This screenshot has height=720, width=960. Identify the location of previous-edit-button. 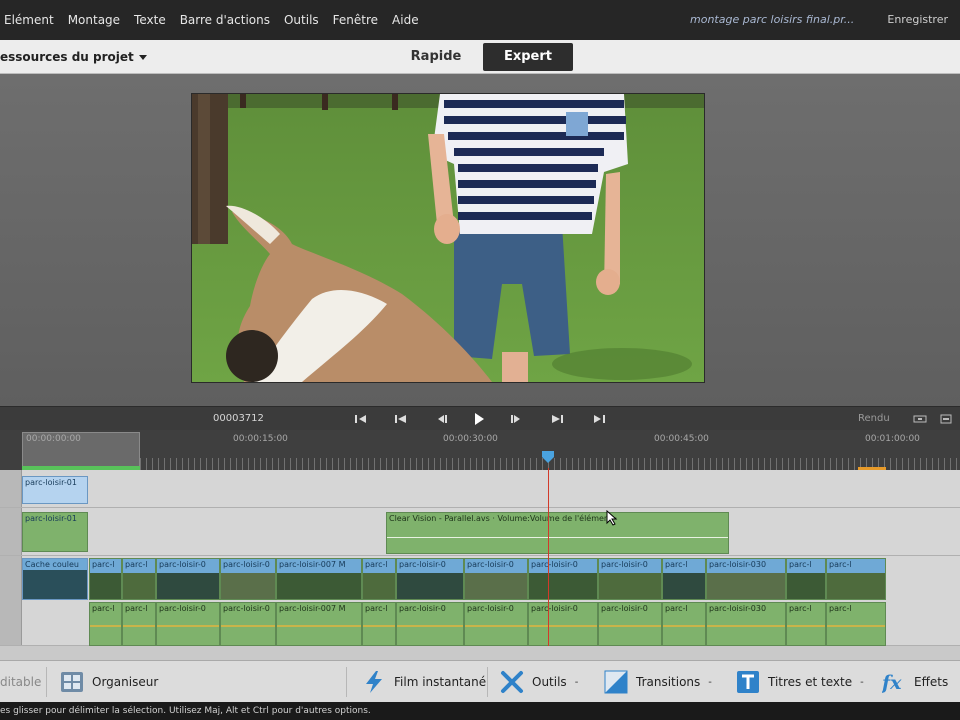
(401, 419).